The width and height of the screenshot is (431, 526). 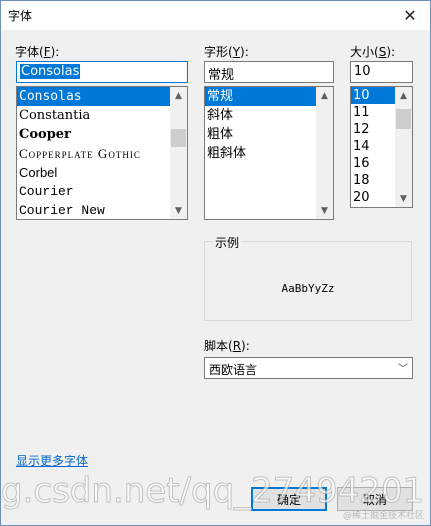 I want to click on font-item-copperplate: Copperplate Gothic, so click(x=102, y=153).